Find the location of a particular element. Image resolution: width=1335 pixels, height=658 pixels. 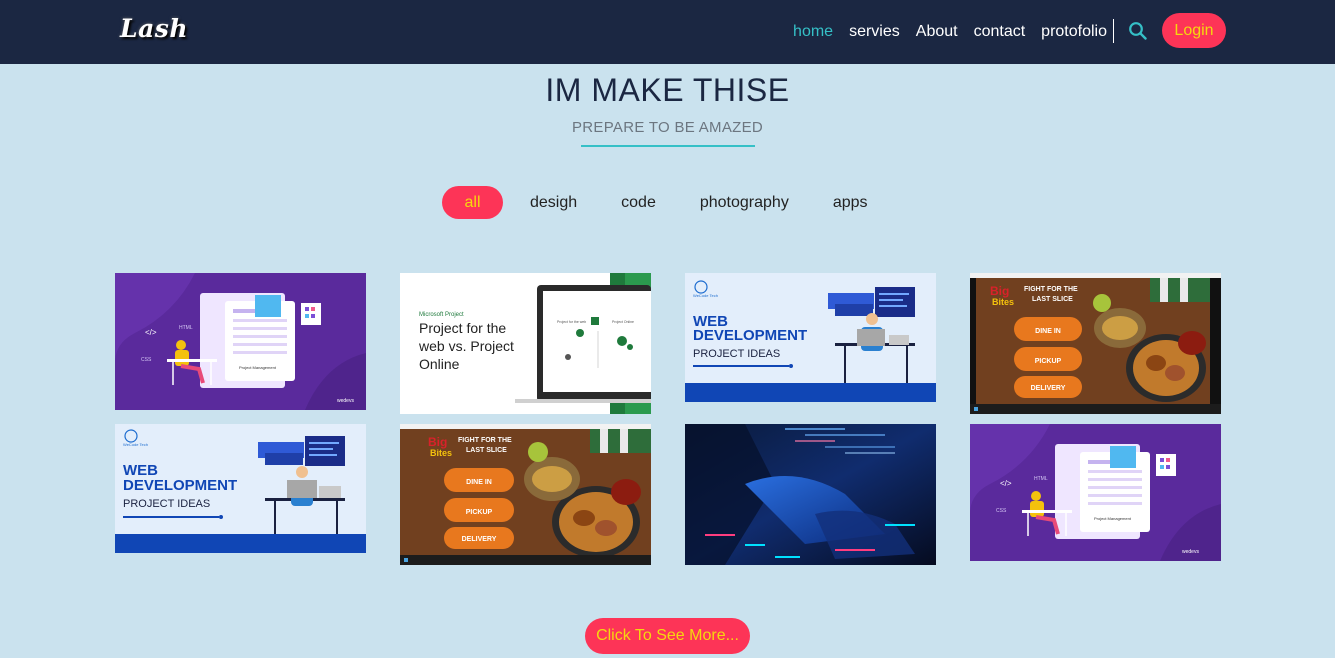

svg-text: Project for the web is located at coordinates (571, 322).